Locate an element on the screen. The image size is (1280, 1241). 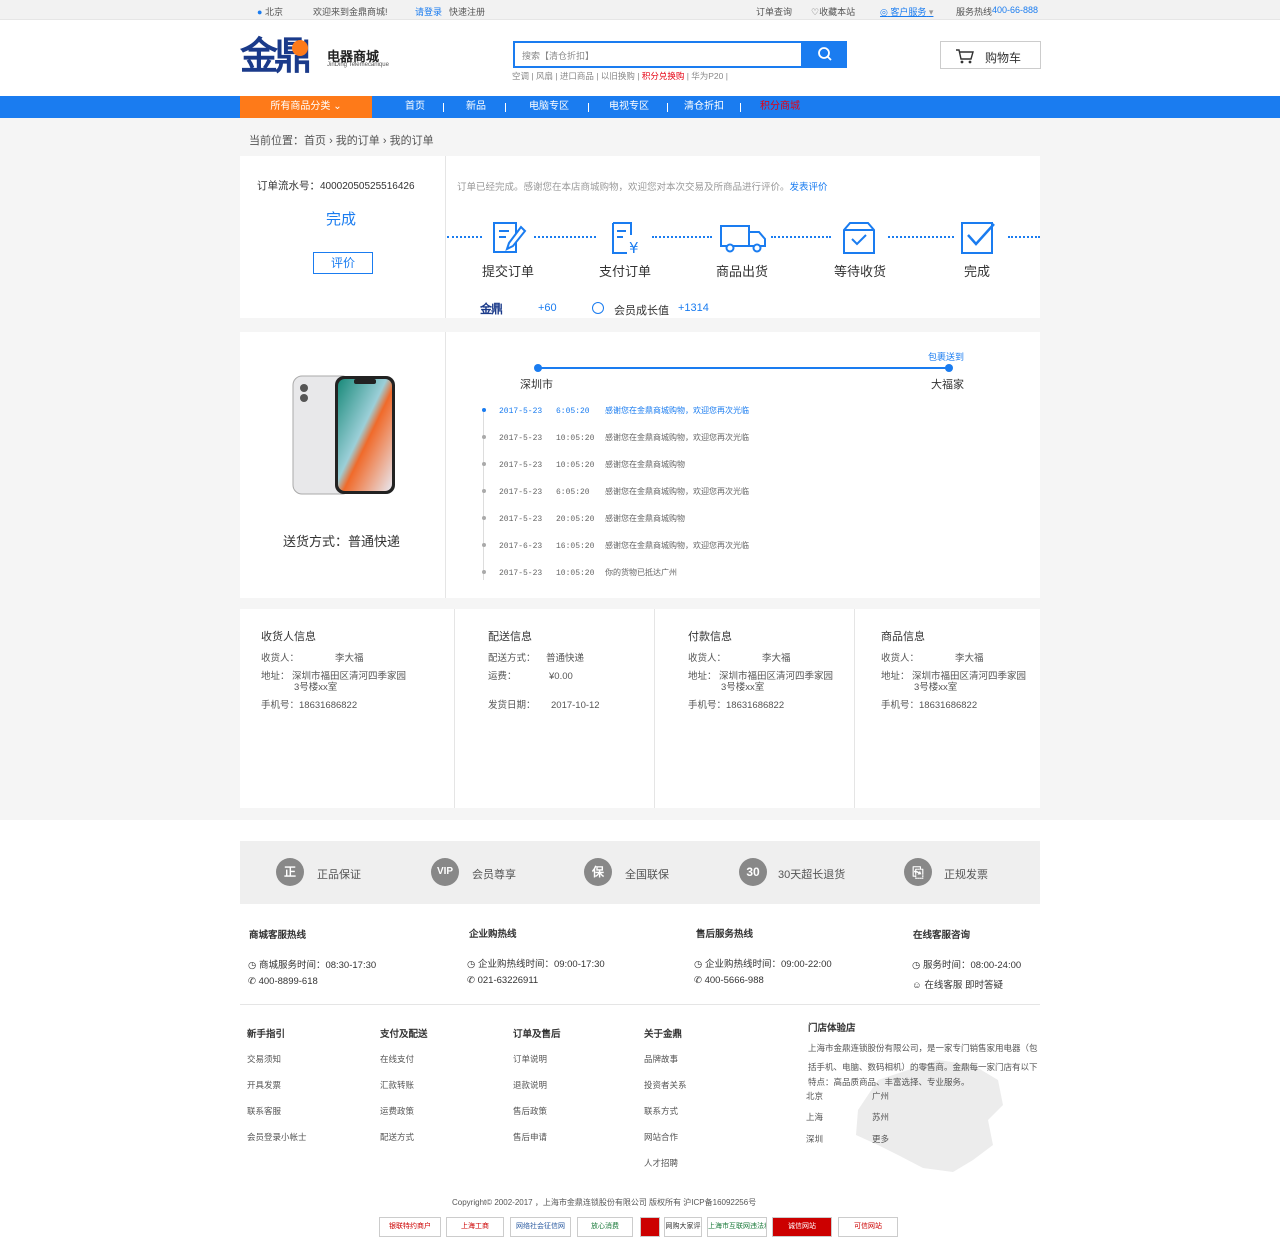
login-link: 请登录 is located at coordinates (428, 11).